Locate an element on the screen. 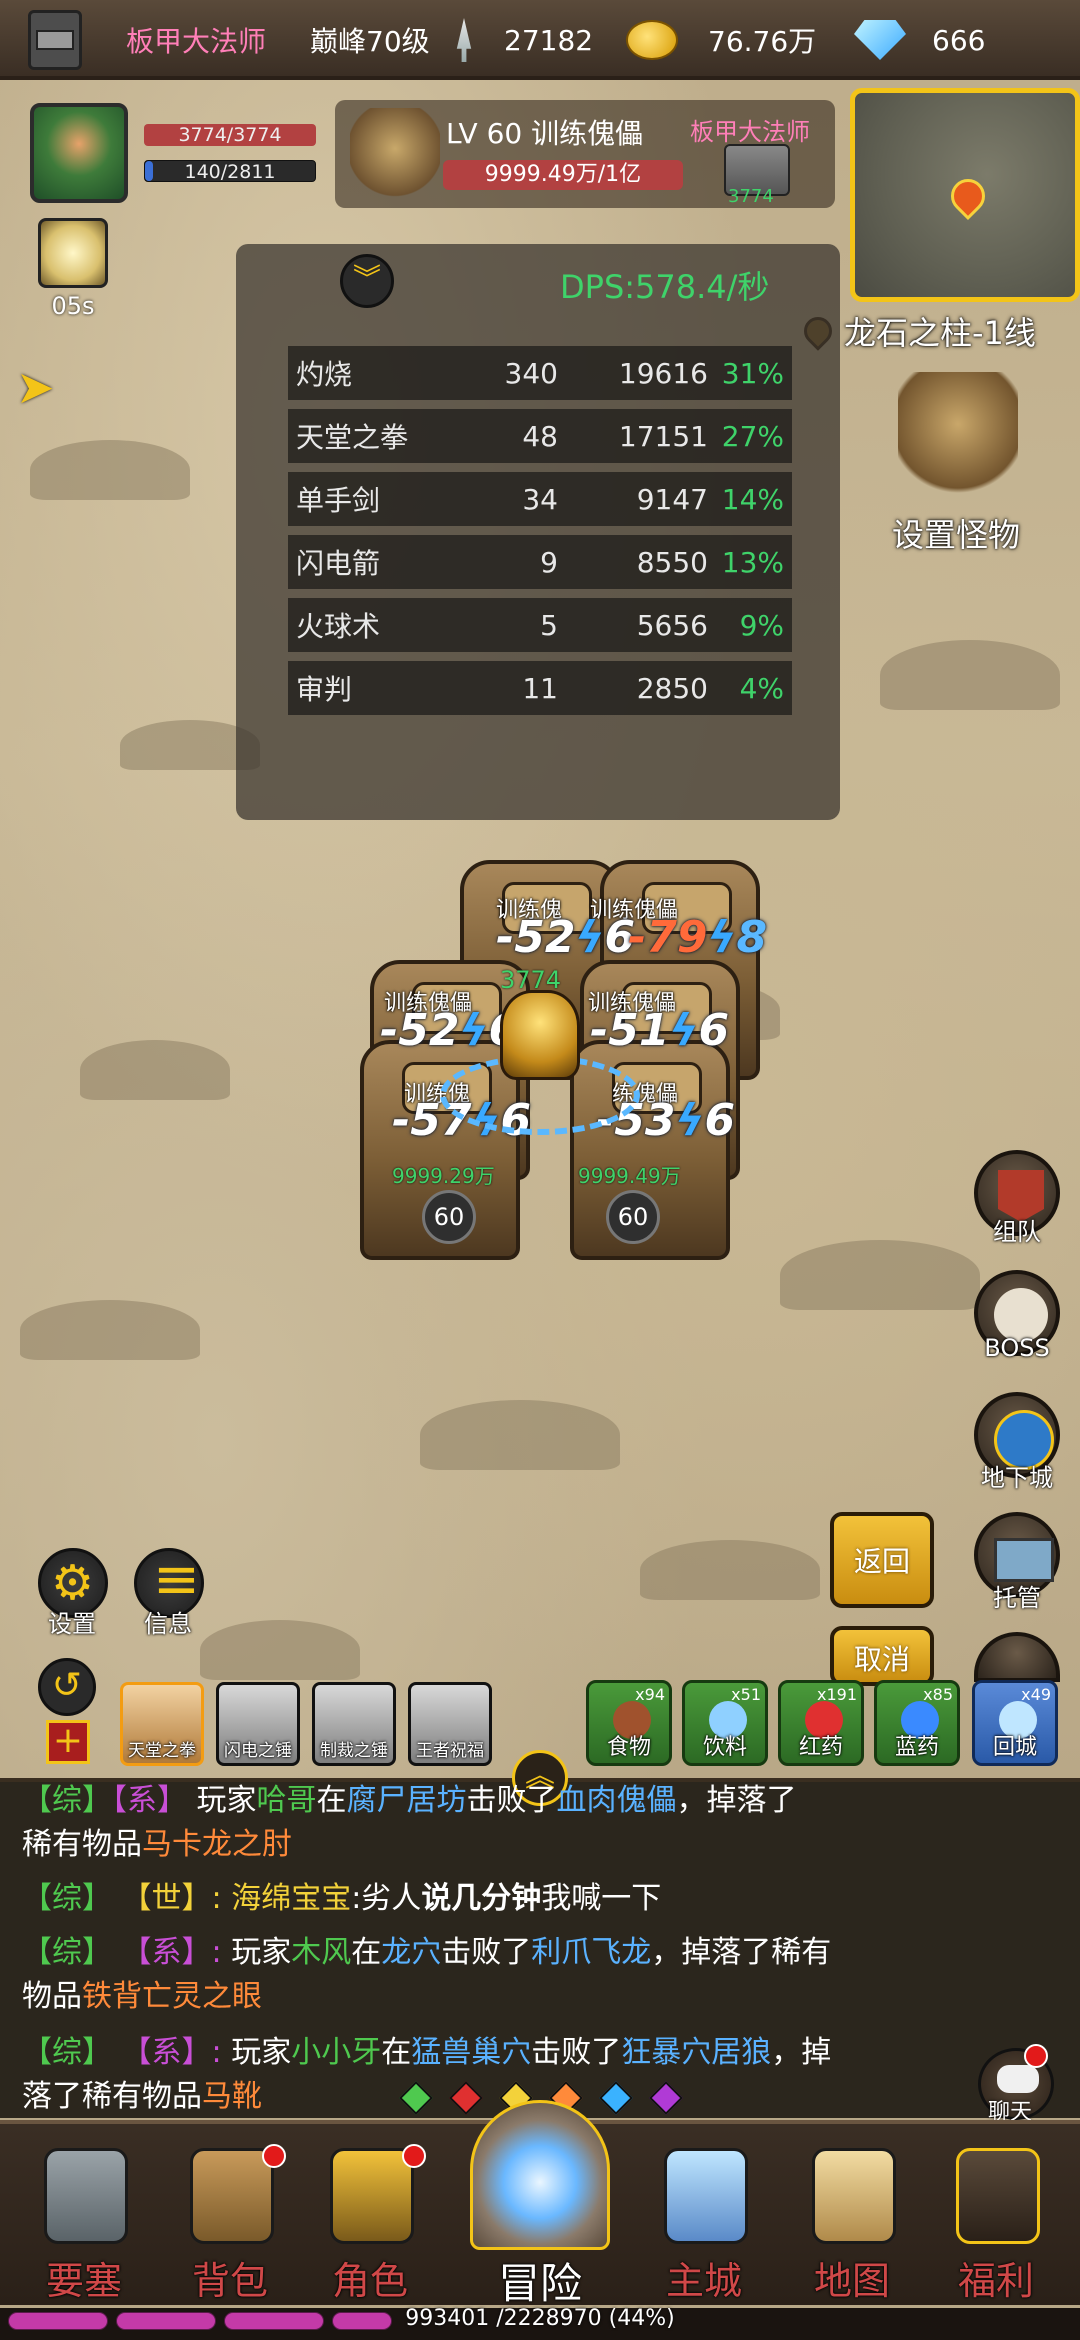 This screenshot has width=1080, height=2340. item-label: 回城 is located at coordinates (1014, 1747).